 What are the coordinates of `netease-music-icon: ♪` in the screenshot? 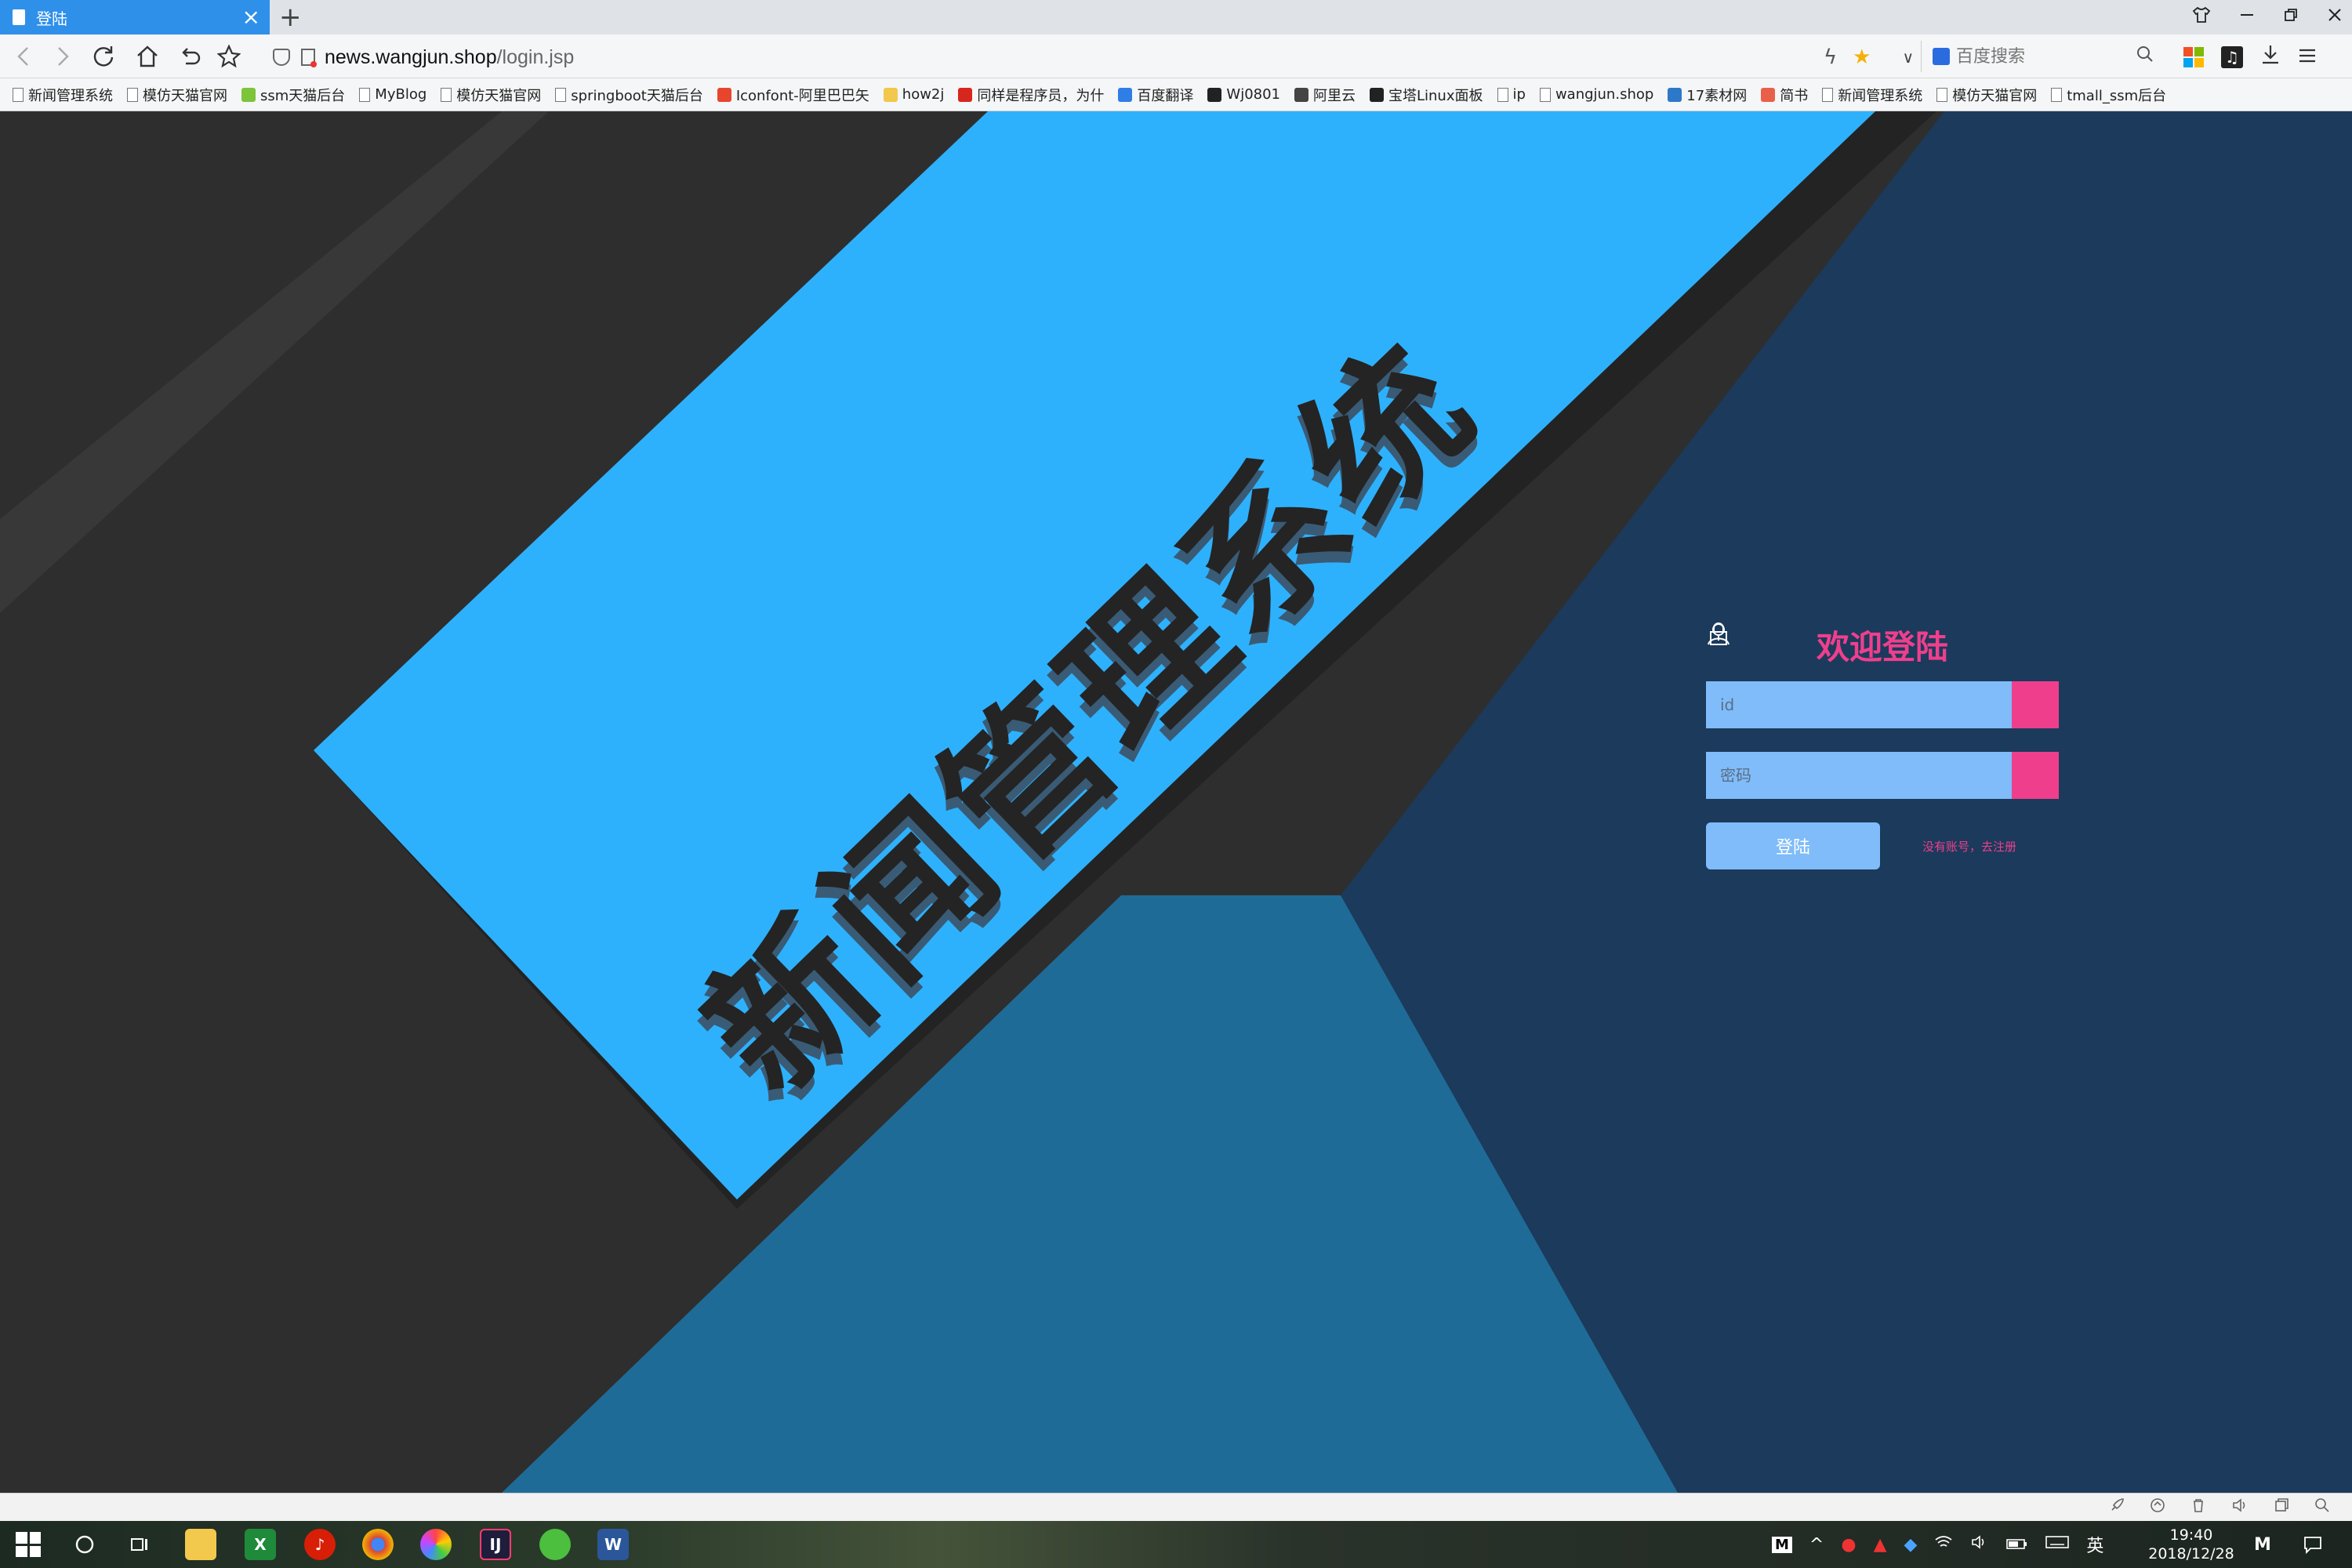 It's located at (320, 1544).